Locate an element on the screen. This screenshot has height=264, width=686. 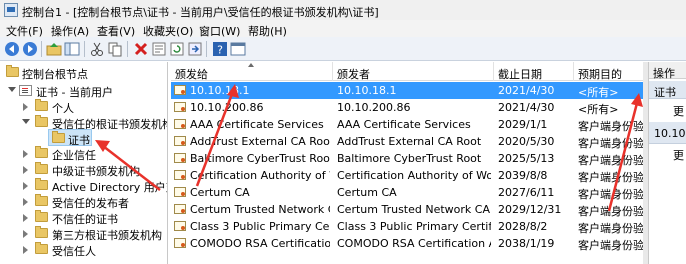
tree-item-cert-current-user: 证书 - 当前用户 is located at coordinates (83, 91).